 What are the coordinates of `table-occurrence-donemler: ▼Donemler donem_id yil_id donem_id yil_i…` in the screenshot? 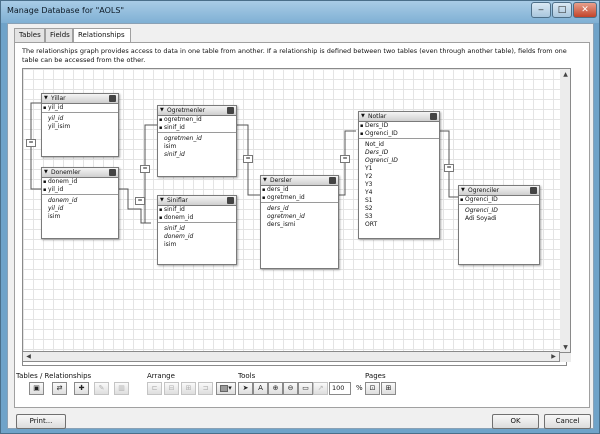 It's located at (80, 203).